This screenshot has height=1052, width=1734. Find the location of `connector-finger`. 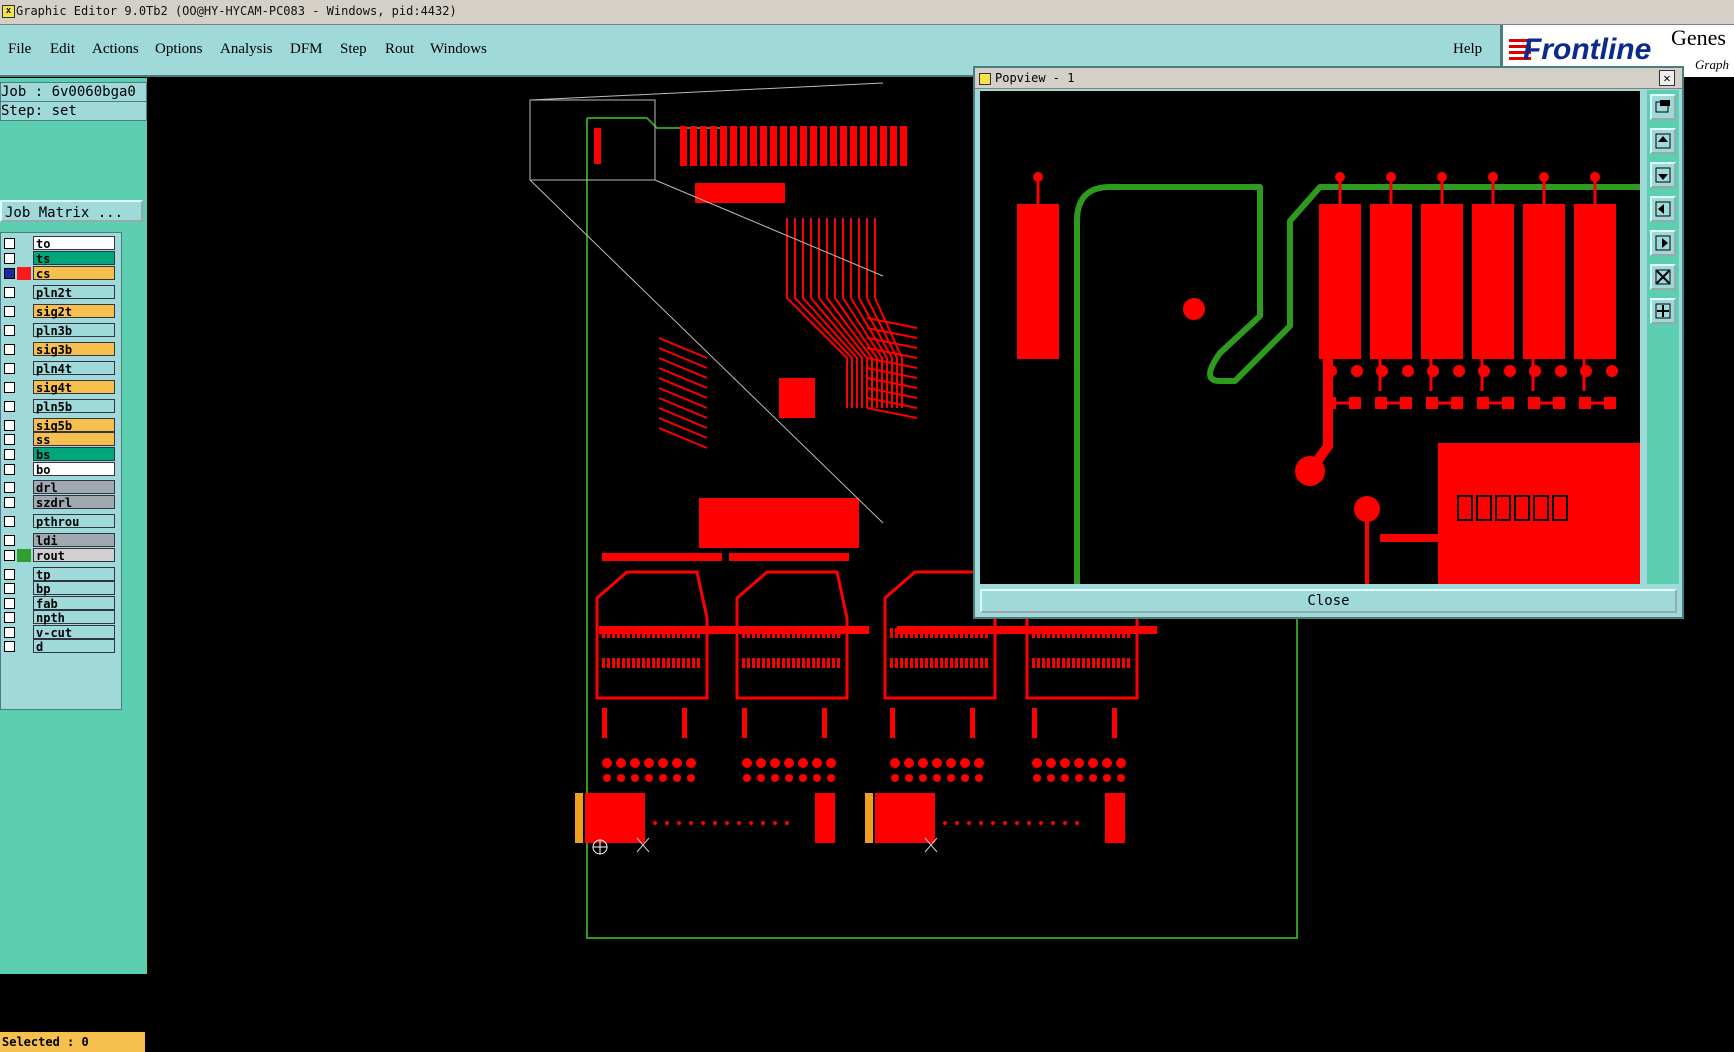

connector-finger is located at coordinates (683, 146).